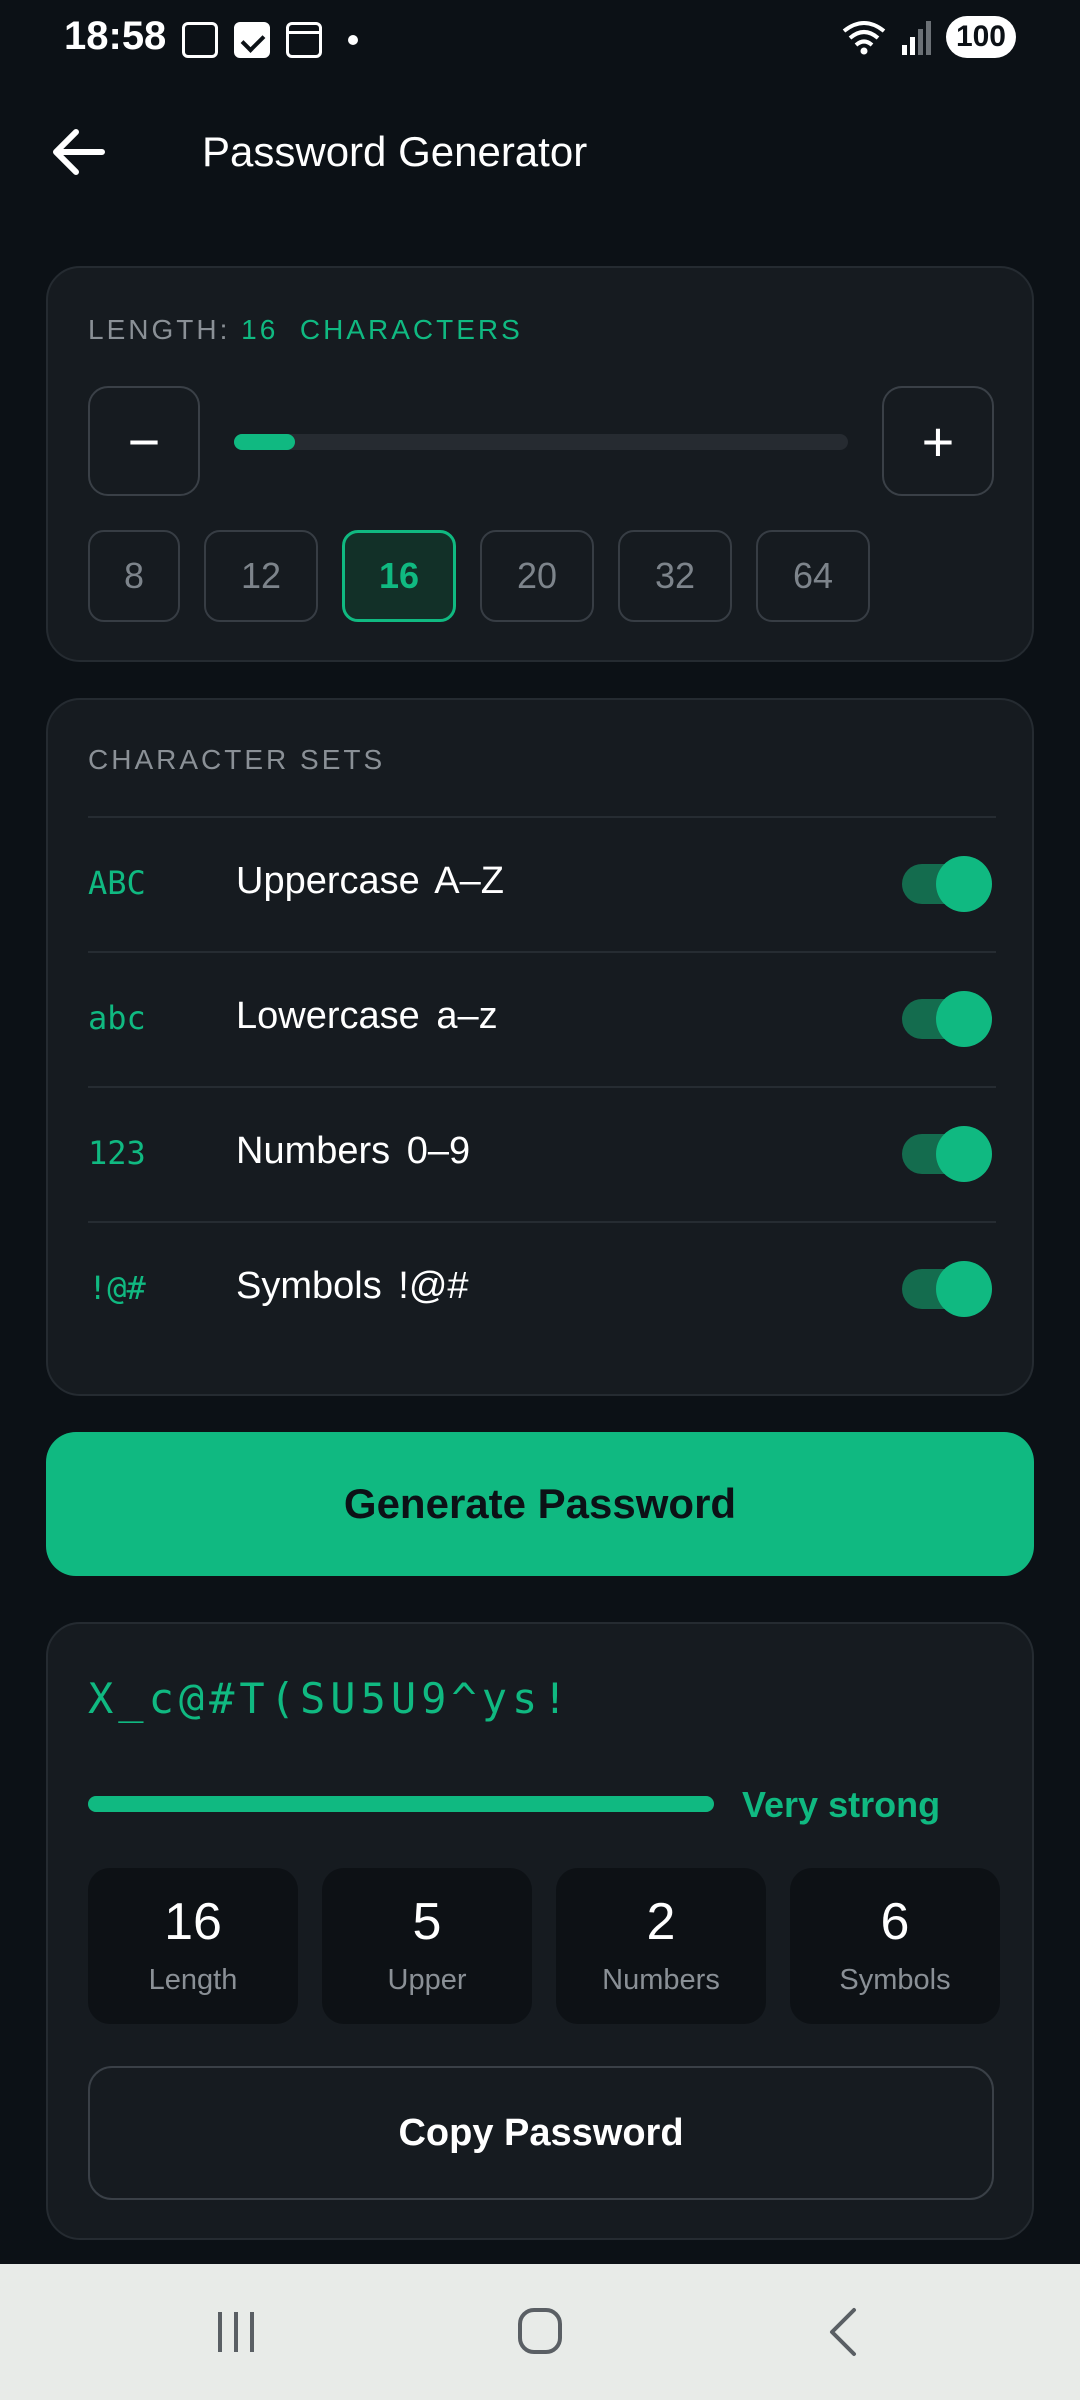 This screenshot has height=2400, width=1080. I want to click on stat-numbers: 2 Numbers, so click(661, 1946).